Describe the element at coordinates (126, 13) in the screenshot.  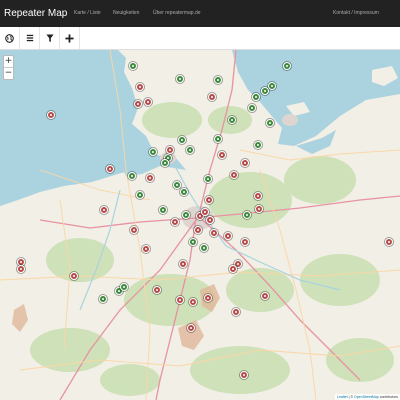
I see `nav-link-news: Neuigkeiten` at that location.